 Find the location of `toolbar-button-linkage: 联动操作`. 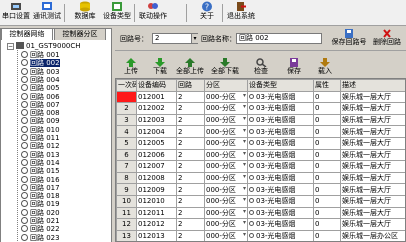

toolbar-button-linkage: 联动操作 is located at coordinates (153, 13).